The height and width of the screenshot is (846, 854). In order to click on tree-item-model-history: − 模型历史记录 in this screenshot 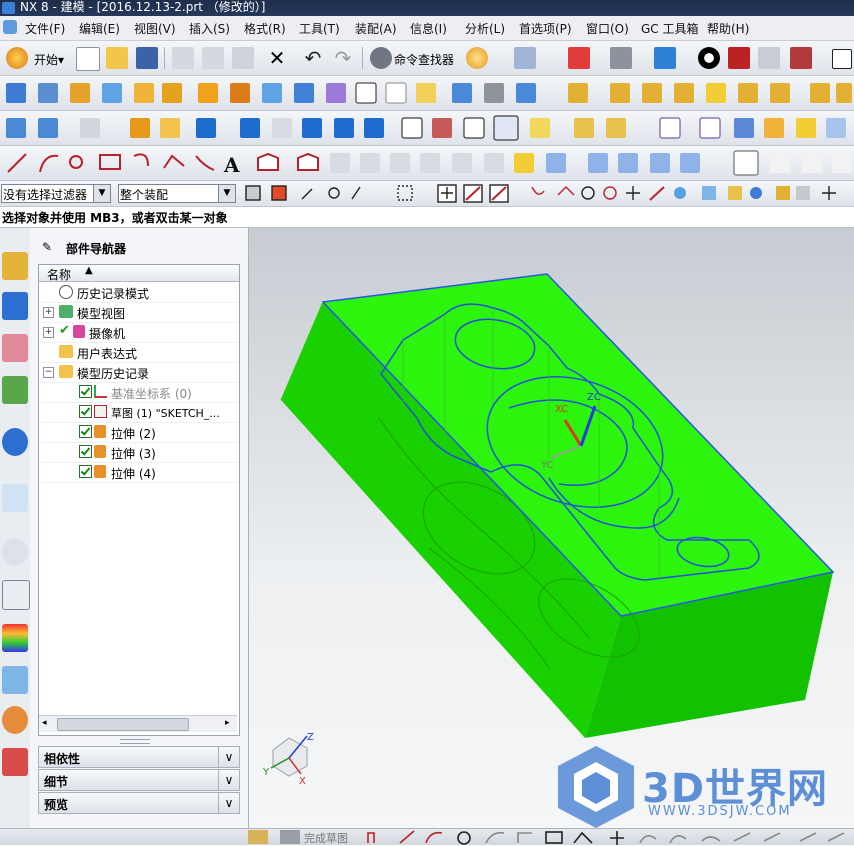, I will do `click(139, 372)`.